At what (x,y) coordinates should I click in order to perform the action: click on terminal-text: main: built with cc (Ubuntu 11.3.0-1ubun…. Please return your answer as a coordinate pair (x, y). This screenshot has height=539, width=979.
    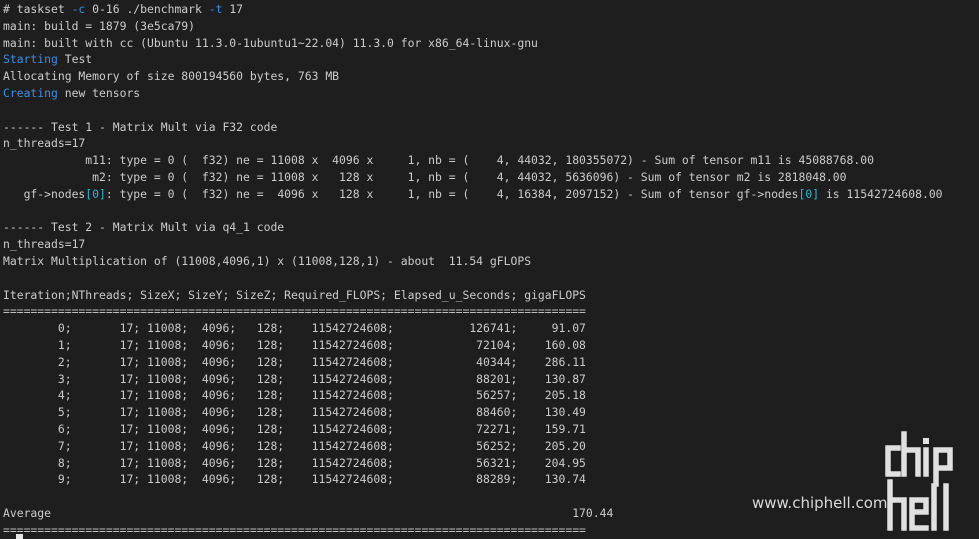
    Looking at the image, I should click on (270, 42).